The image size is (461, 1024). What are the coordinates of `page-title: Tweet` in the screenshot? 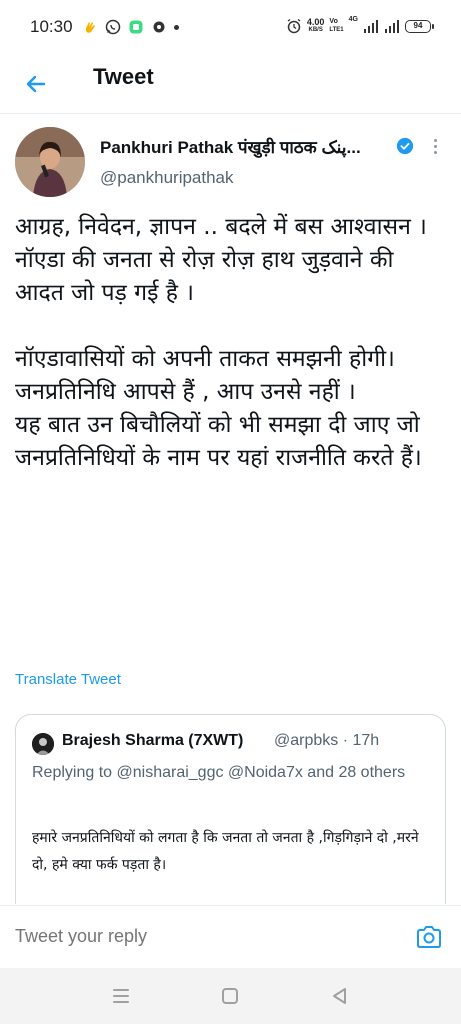 It's located at (123, 76).